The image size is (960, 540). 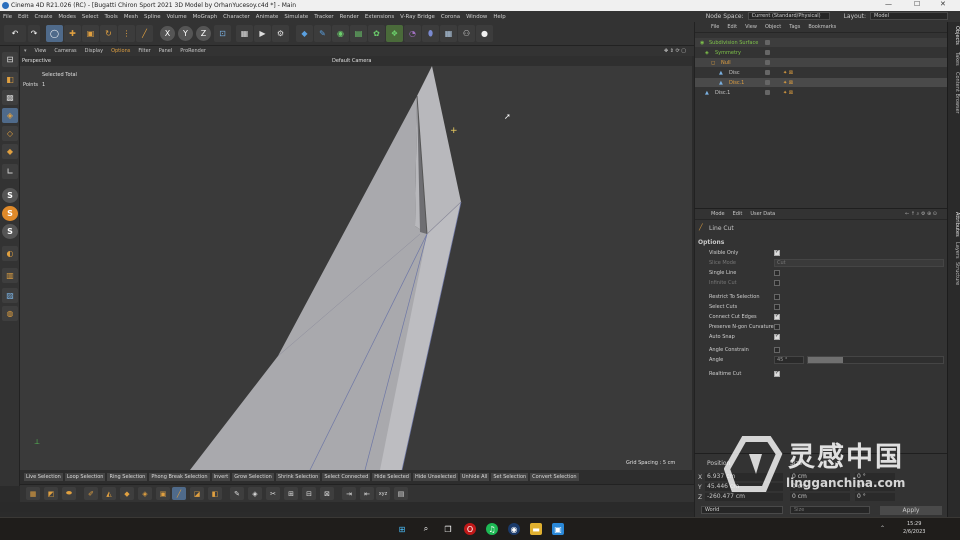 I want to click on hide-selected-button: Hide Selected, so click(x=391, y=477).